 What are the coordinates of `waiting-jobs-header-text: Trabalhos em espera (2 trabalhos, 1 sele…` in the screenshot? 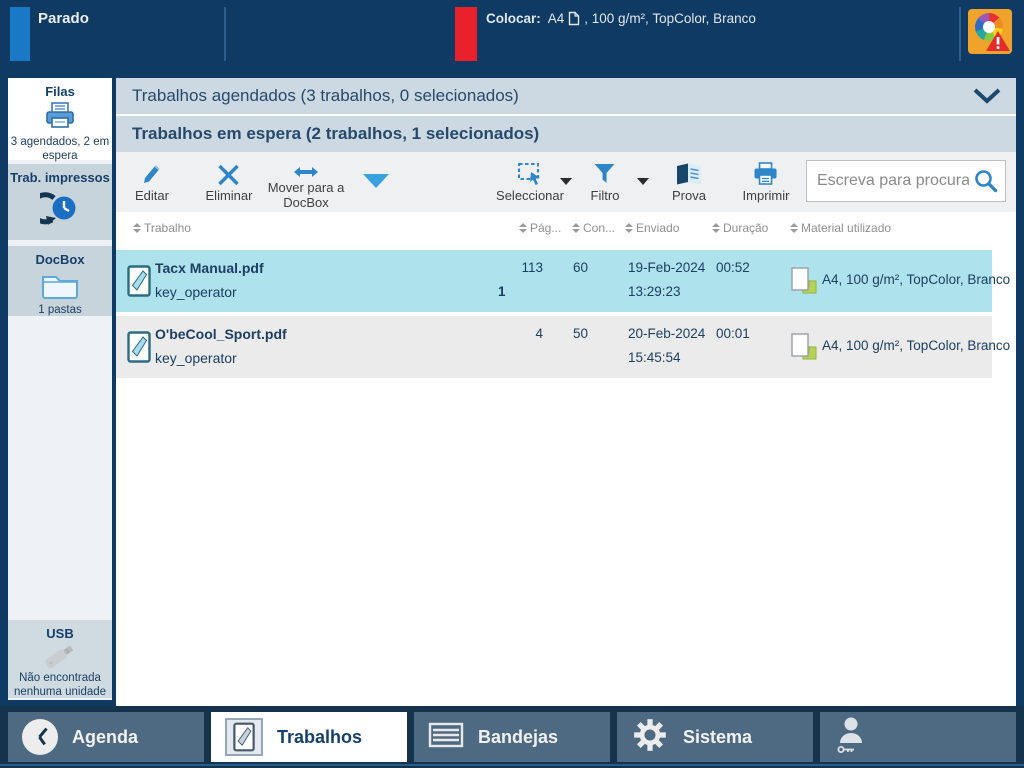 It's located at (336, 133).